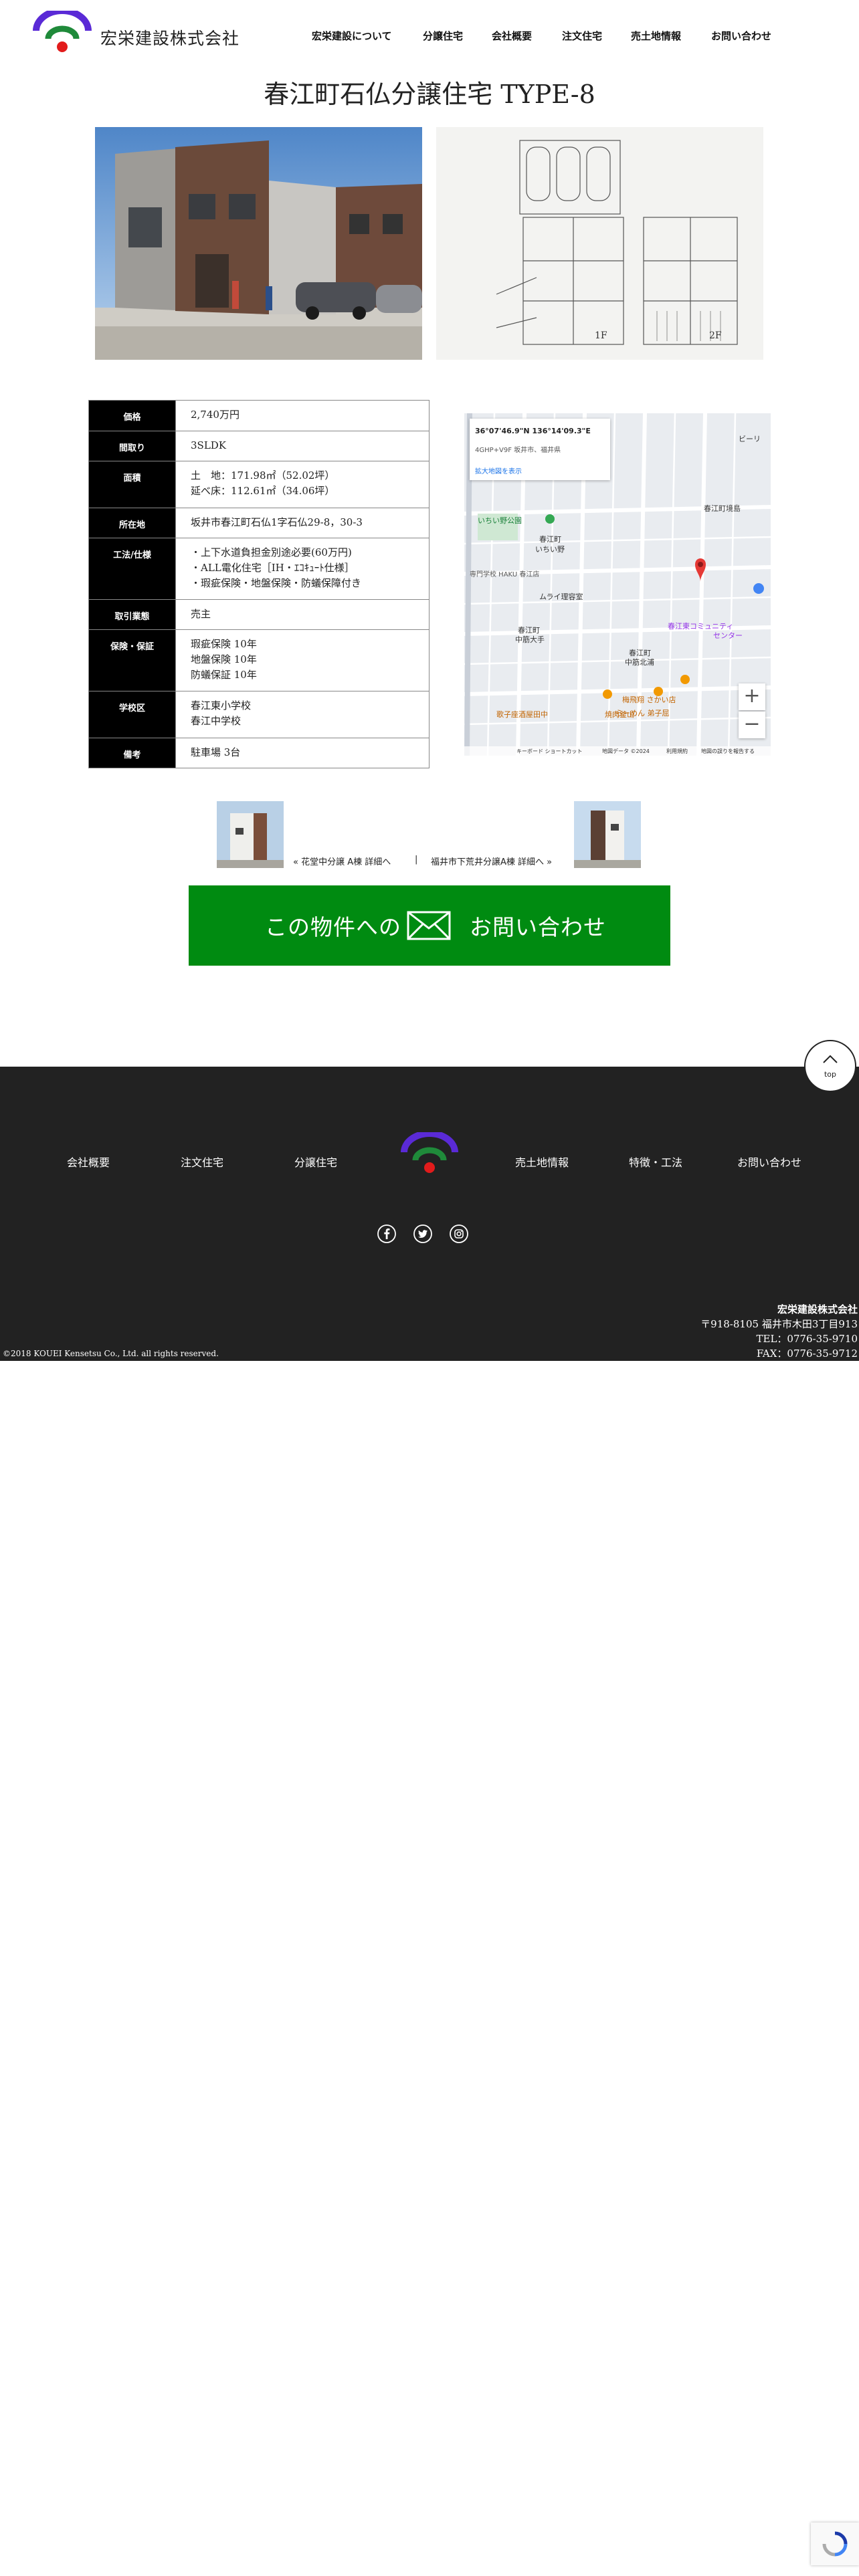 This screenshot has height=2576, width=859. I want to click on facebook-icon, so click(387, 1234).